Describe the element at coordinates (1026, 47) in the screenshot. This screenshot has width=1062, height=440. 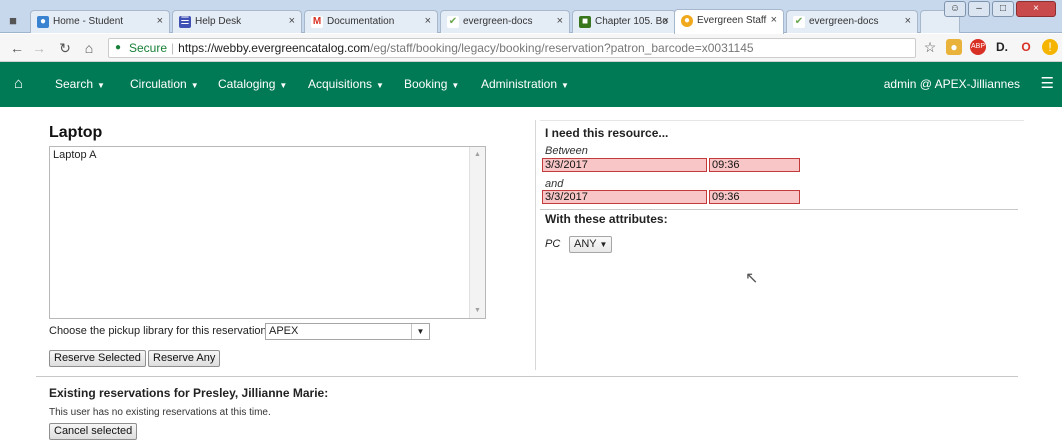
I see `opera-icon: O` at that location.